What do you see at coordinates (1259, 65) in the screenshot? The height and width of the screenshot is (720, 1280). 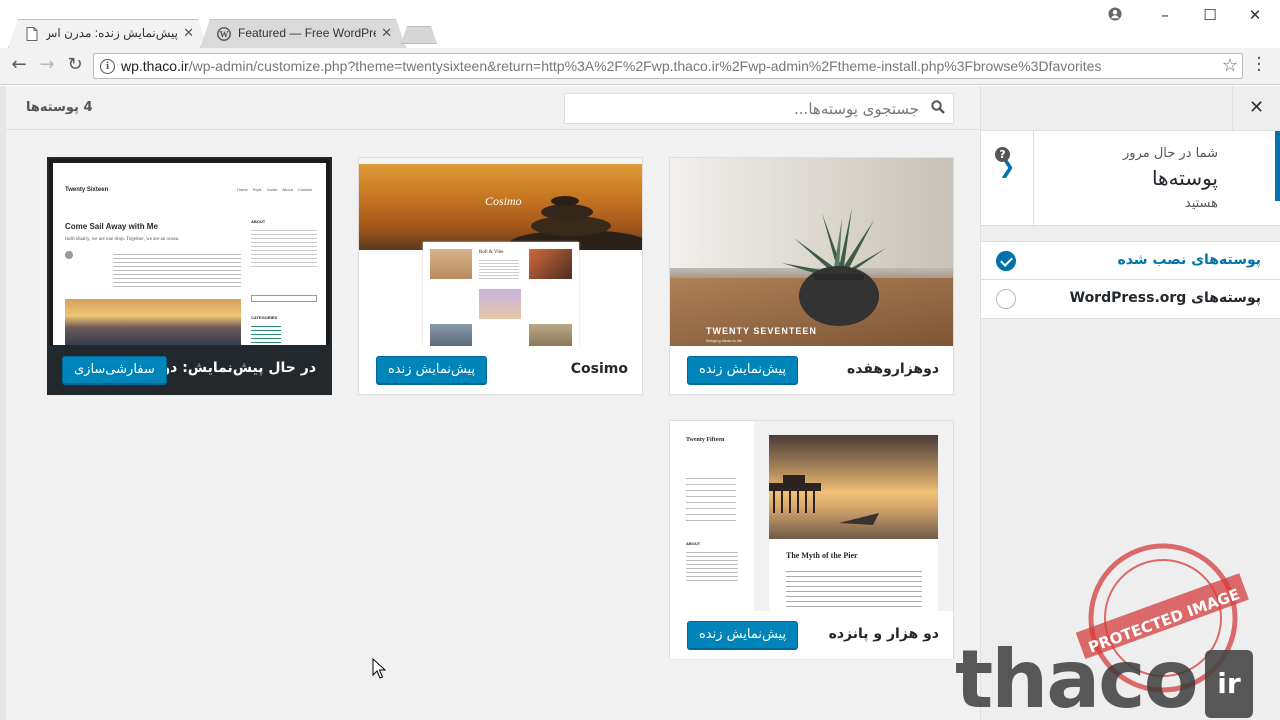 I see `browser-menu-icon: · · ·` at bounding box center [1259, 65].